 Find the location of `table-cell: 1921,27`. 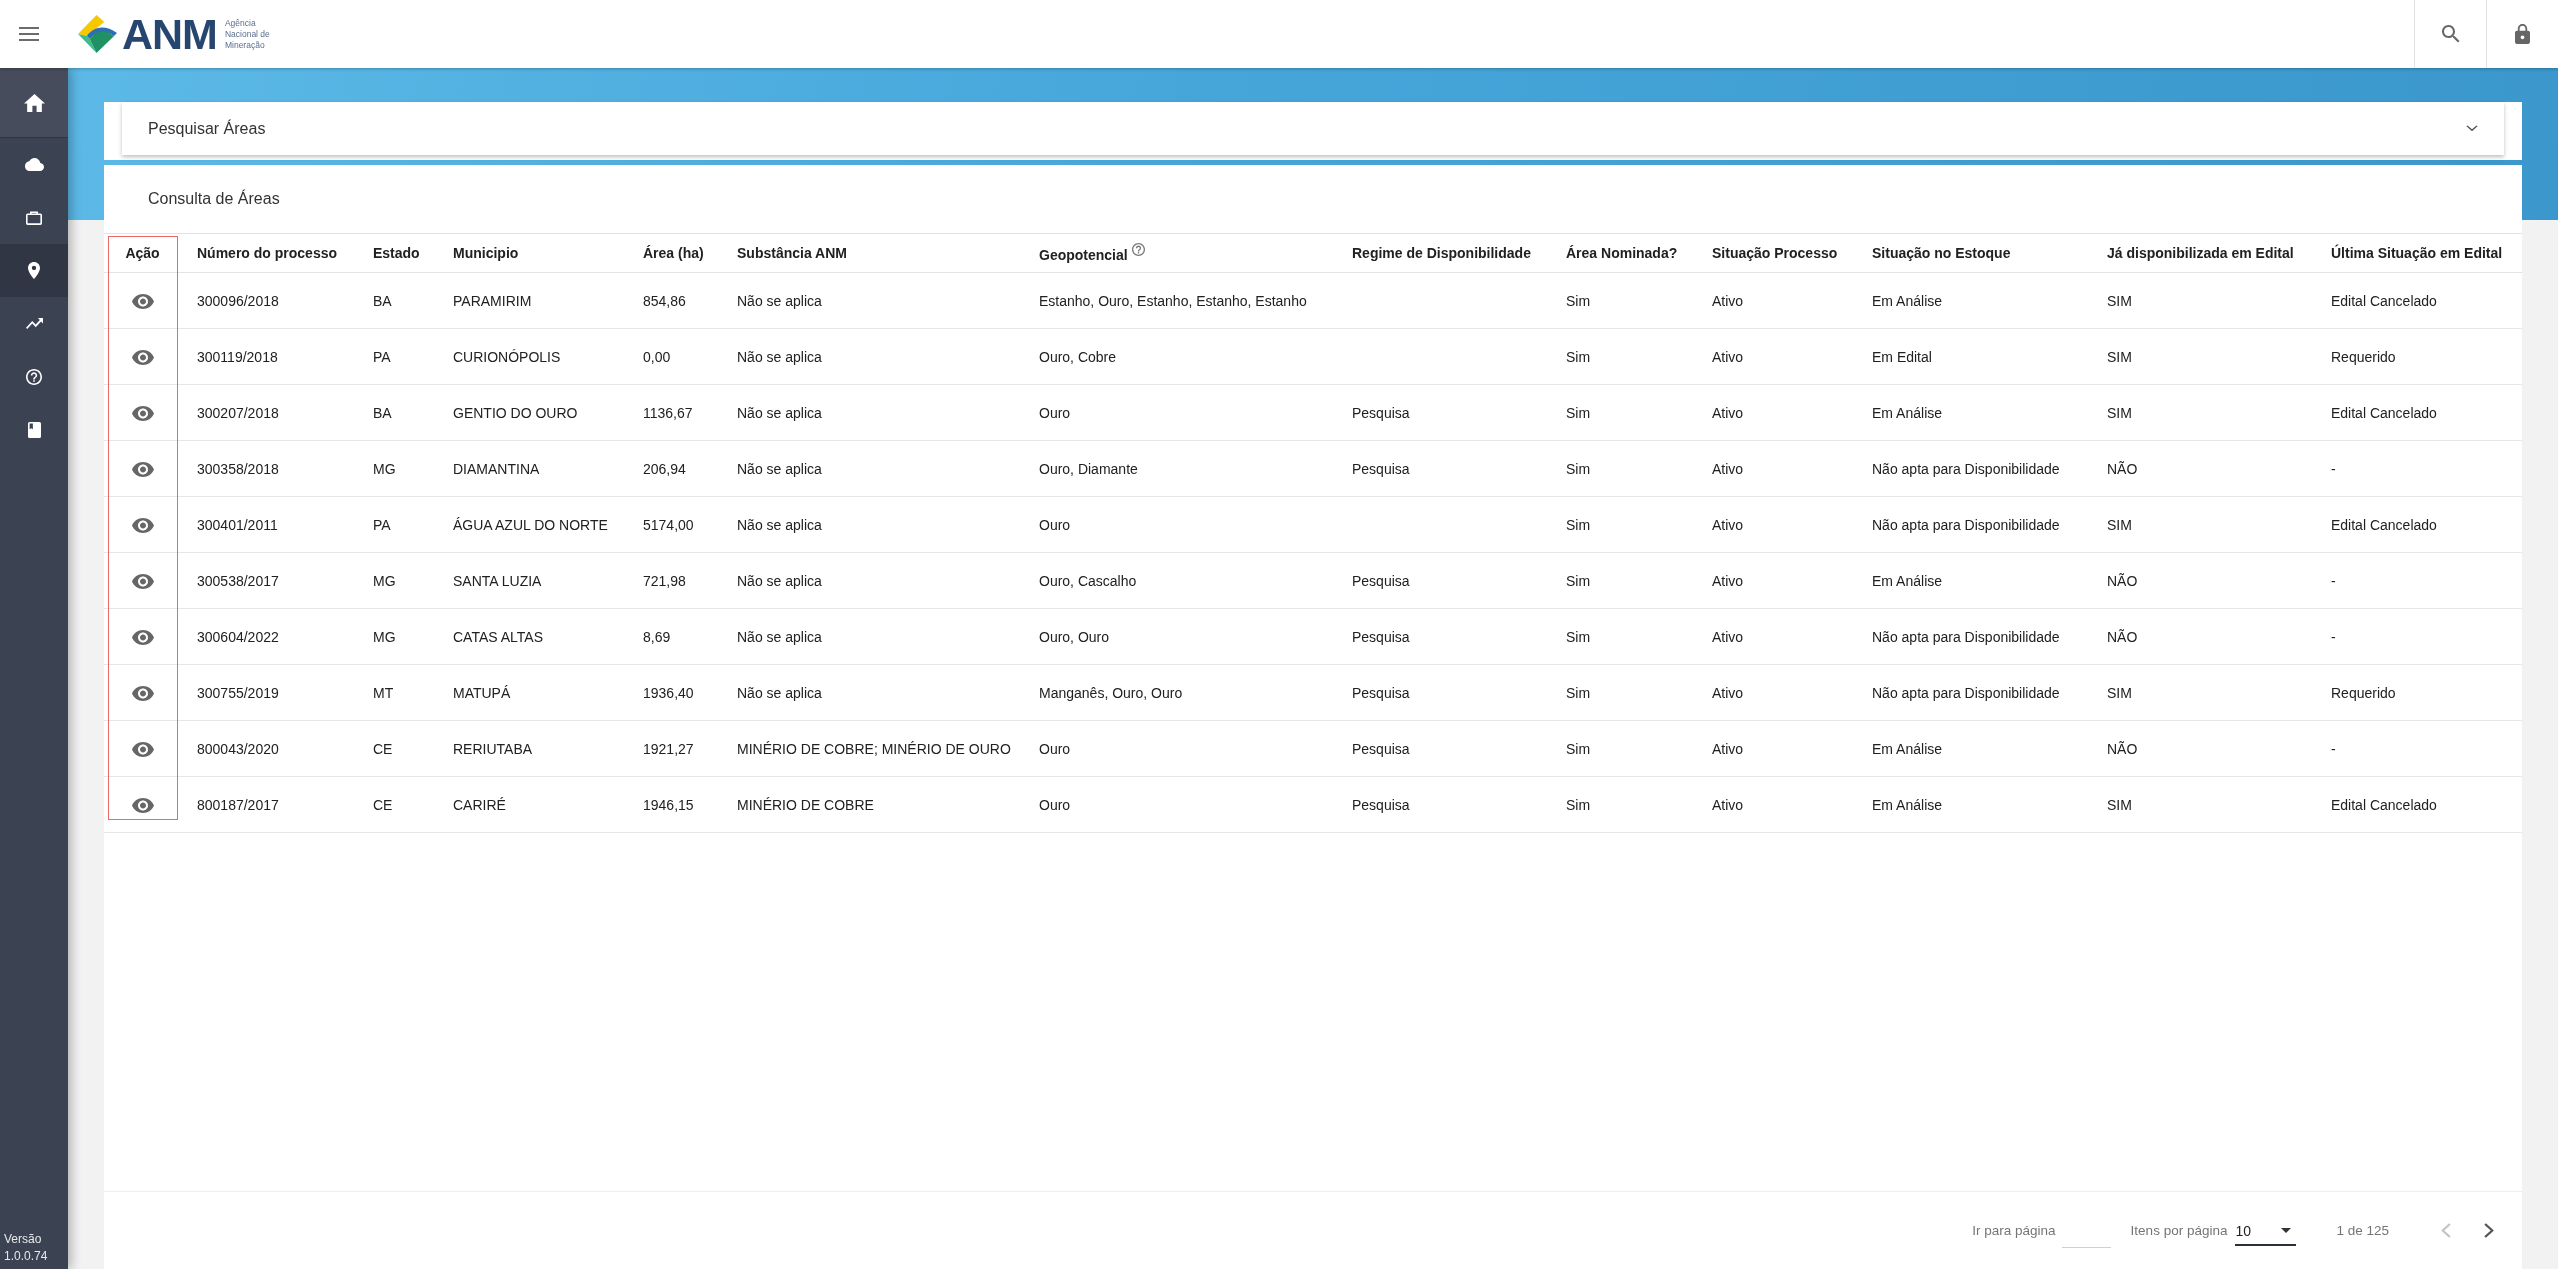

table-cell: 1921,27 is located at coordinates (674, 748).